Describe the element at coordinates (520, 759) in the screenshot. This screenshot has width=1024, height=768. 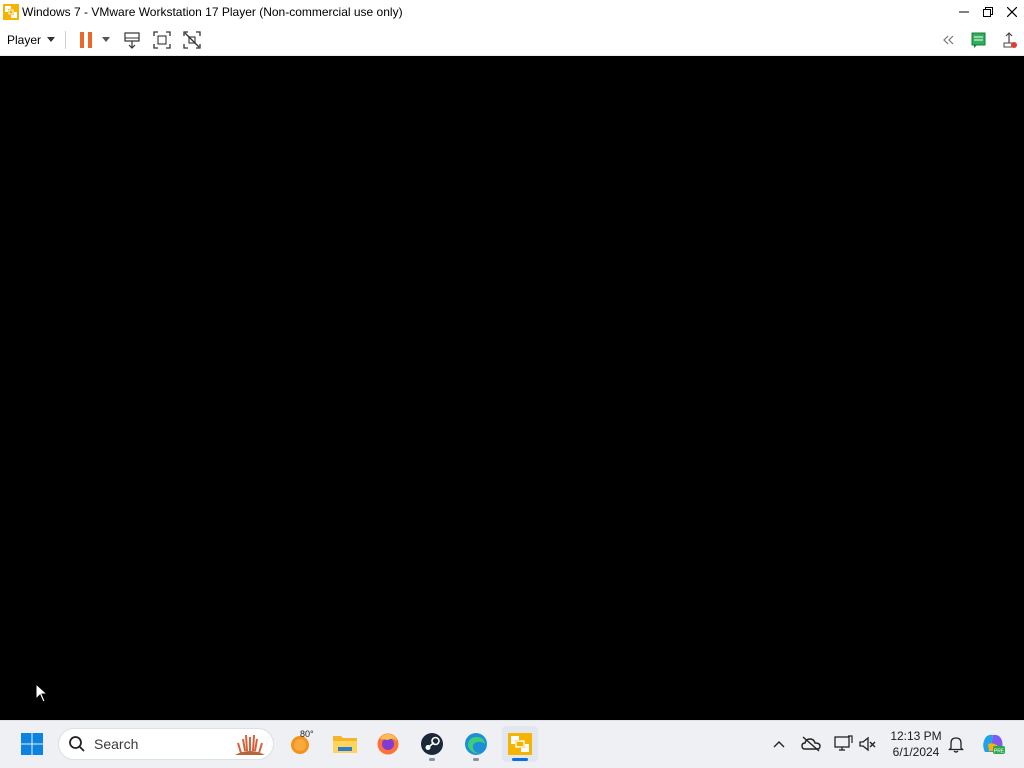
I see `active-indicator` at that location.